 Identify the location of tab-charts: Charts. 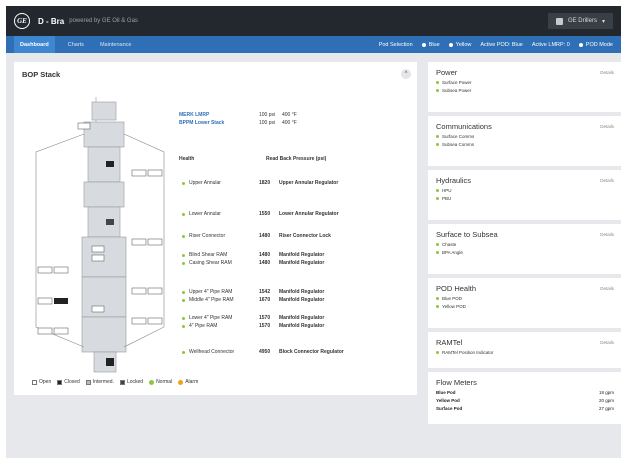
(76, 44).